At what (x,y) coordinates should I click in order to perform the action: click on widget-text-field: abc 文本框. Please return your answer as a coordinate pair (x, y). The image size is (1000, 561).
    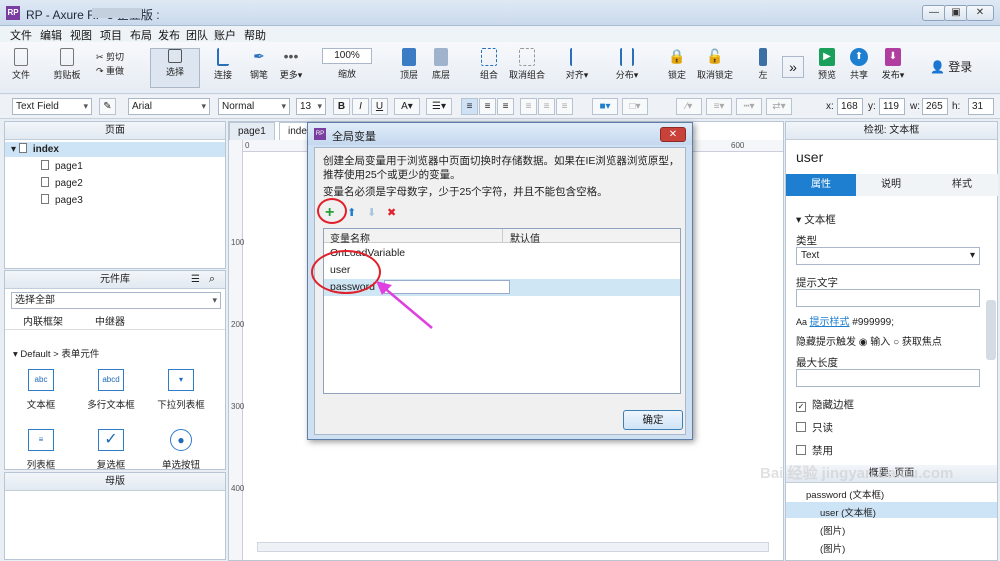
    Looking at the image, I should click on (41, 390).